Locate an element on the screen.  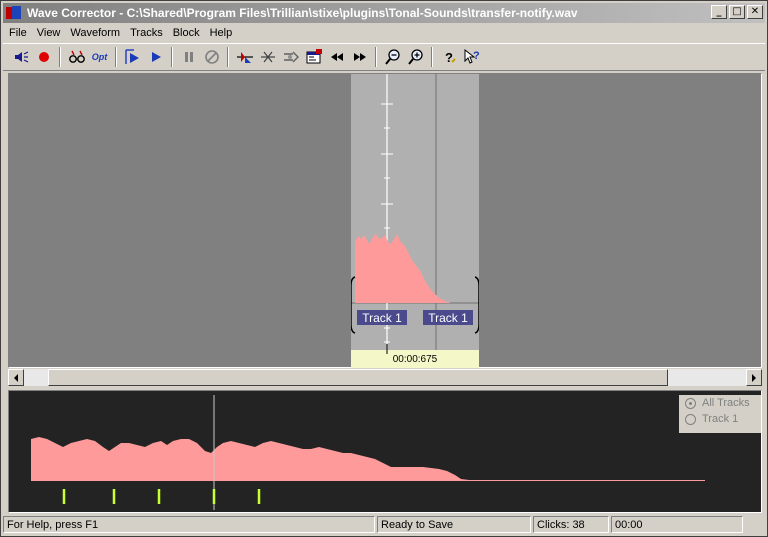
radio-all-tracks: All Tracks is located at coordinates (720, 403).